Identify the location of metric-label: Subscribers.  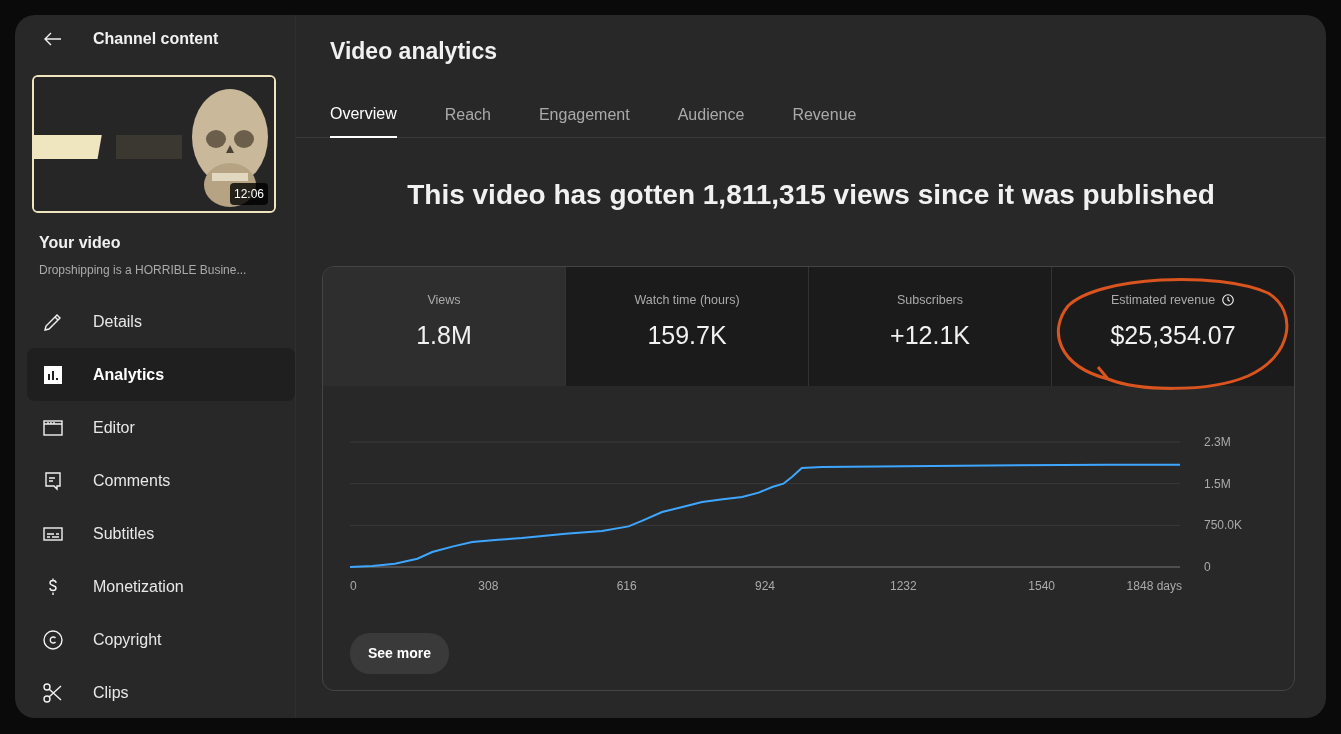
(930, 300).